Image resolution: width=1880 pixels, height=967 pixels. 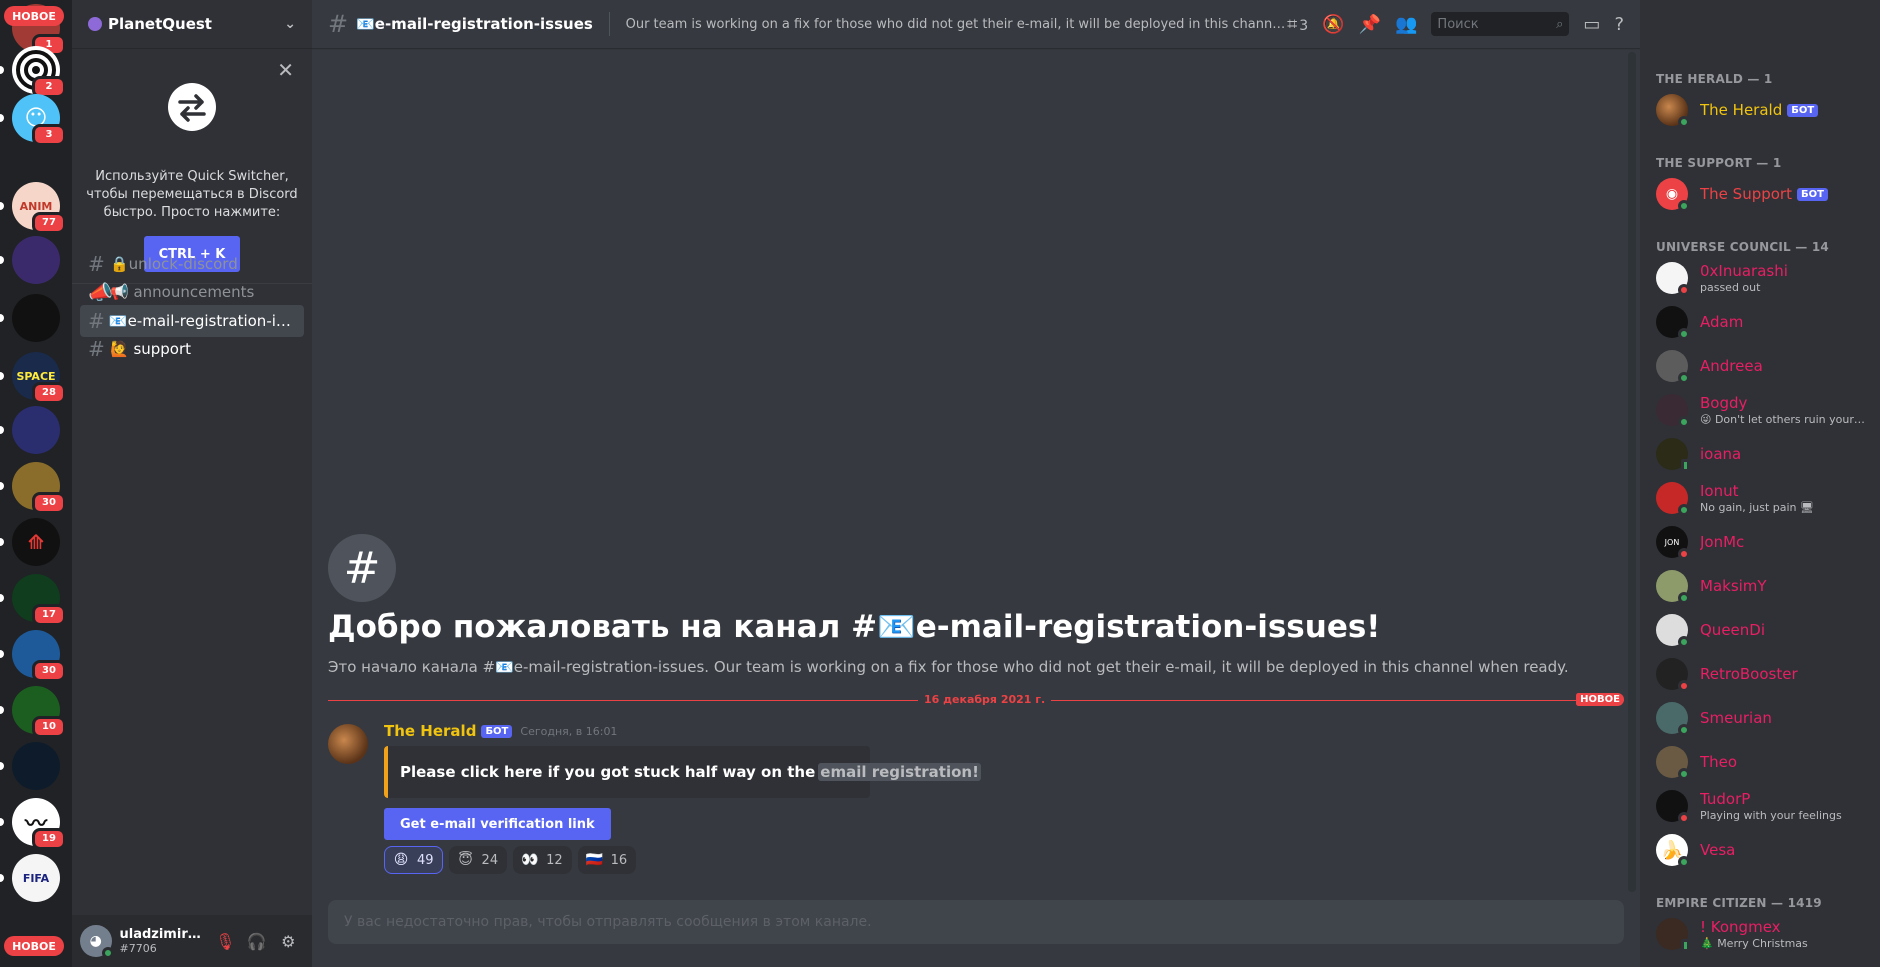 I want to click on server-icon-13: 10, so click(x=33, y=712).